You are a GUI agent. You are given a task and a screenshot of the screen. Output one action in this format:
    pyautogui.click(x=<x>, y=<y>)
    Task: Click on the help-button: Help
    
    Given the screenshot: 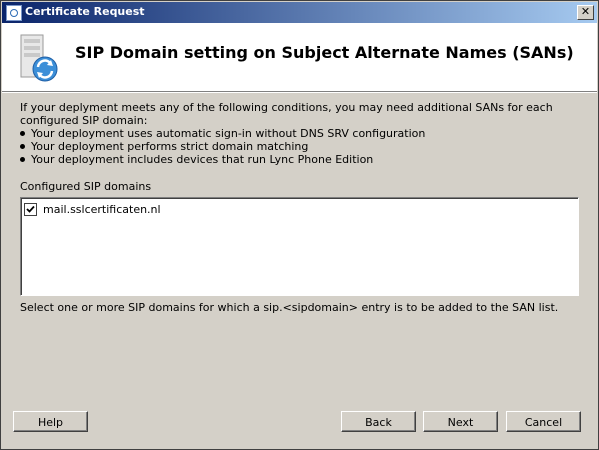 What is the action you would take?
    pyautogui.click(x=50, y=421)
    